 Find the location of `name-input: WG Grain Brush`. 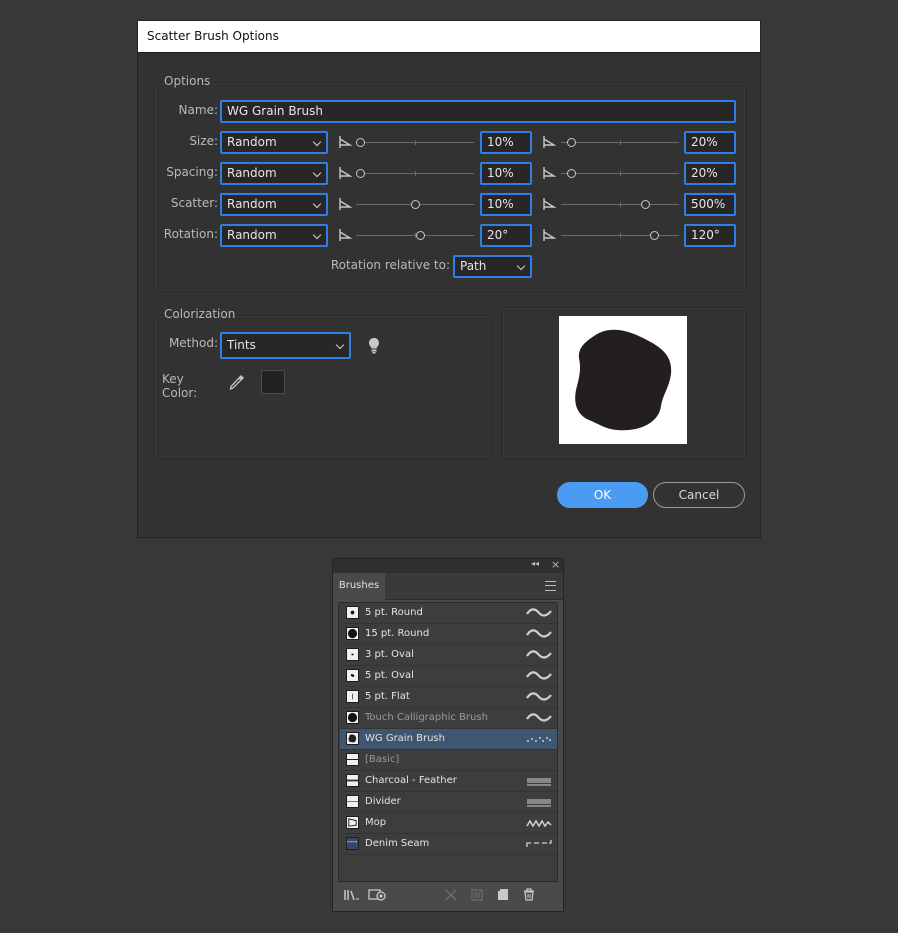

name-input: WG Grain Brush is located at coordinates (478, 111).